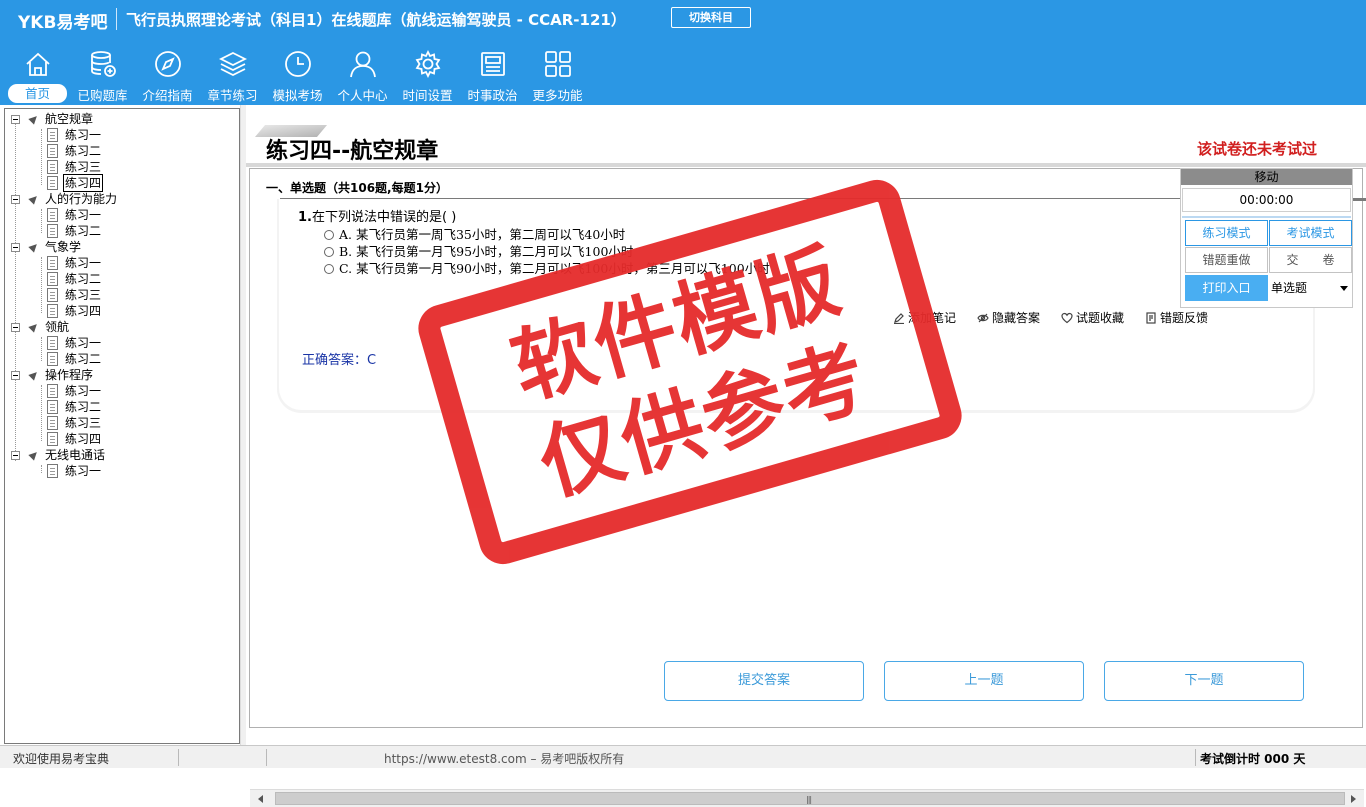  Describe the element at coordinates (61, 759) in the screenshot. I see `welcome-text: 欢迎使用易考宝典` at that location.